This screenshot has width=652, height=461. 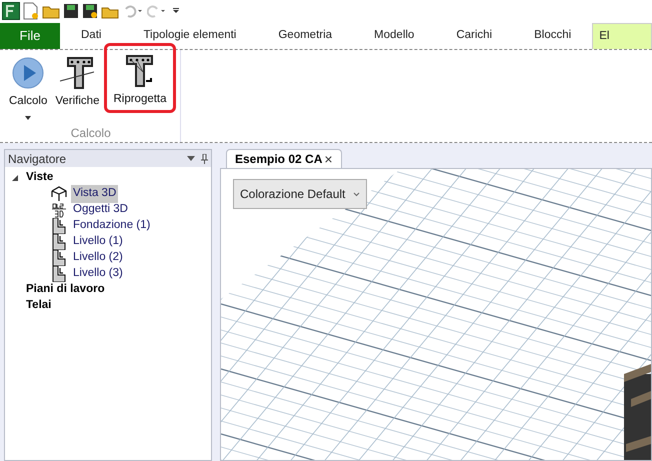 What do you see at coordinates (140, 71) in the screenshot?
I see `t-beam-redesign-icon` at bounding box center [140, 71].